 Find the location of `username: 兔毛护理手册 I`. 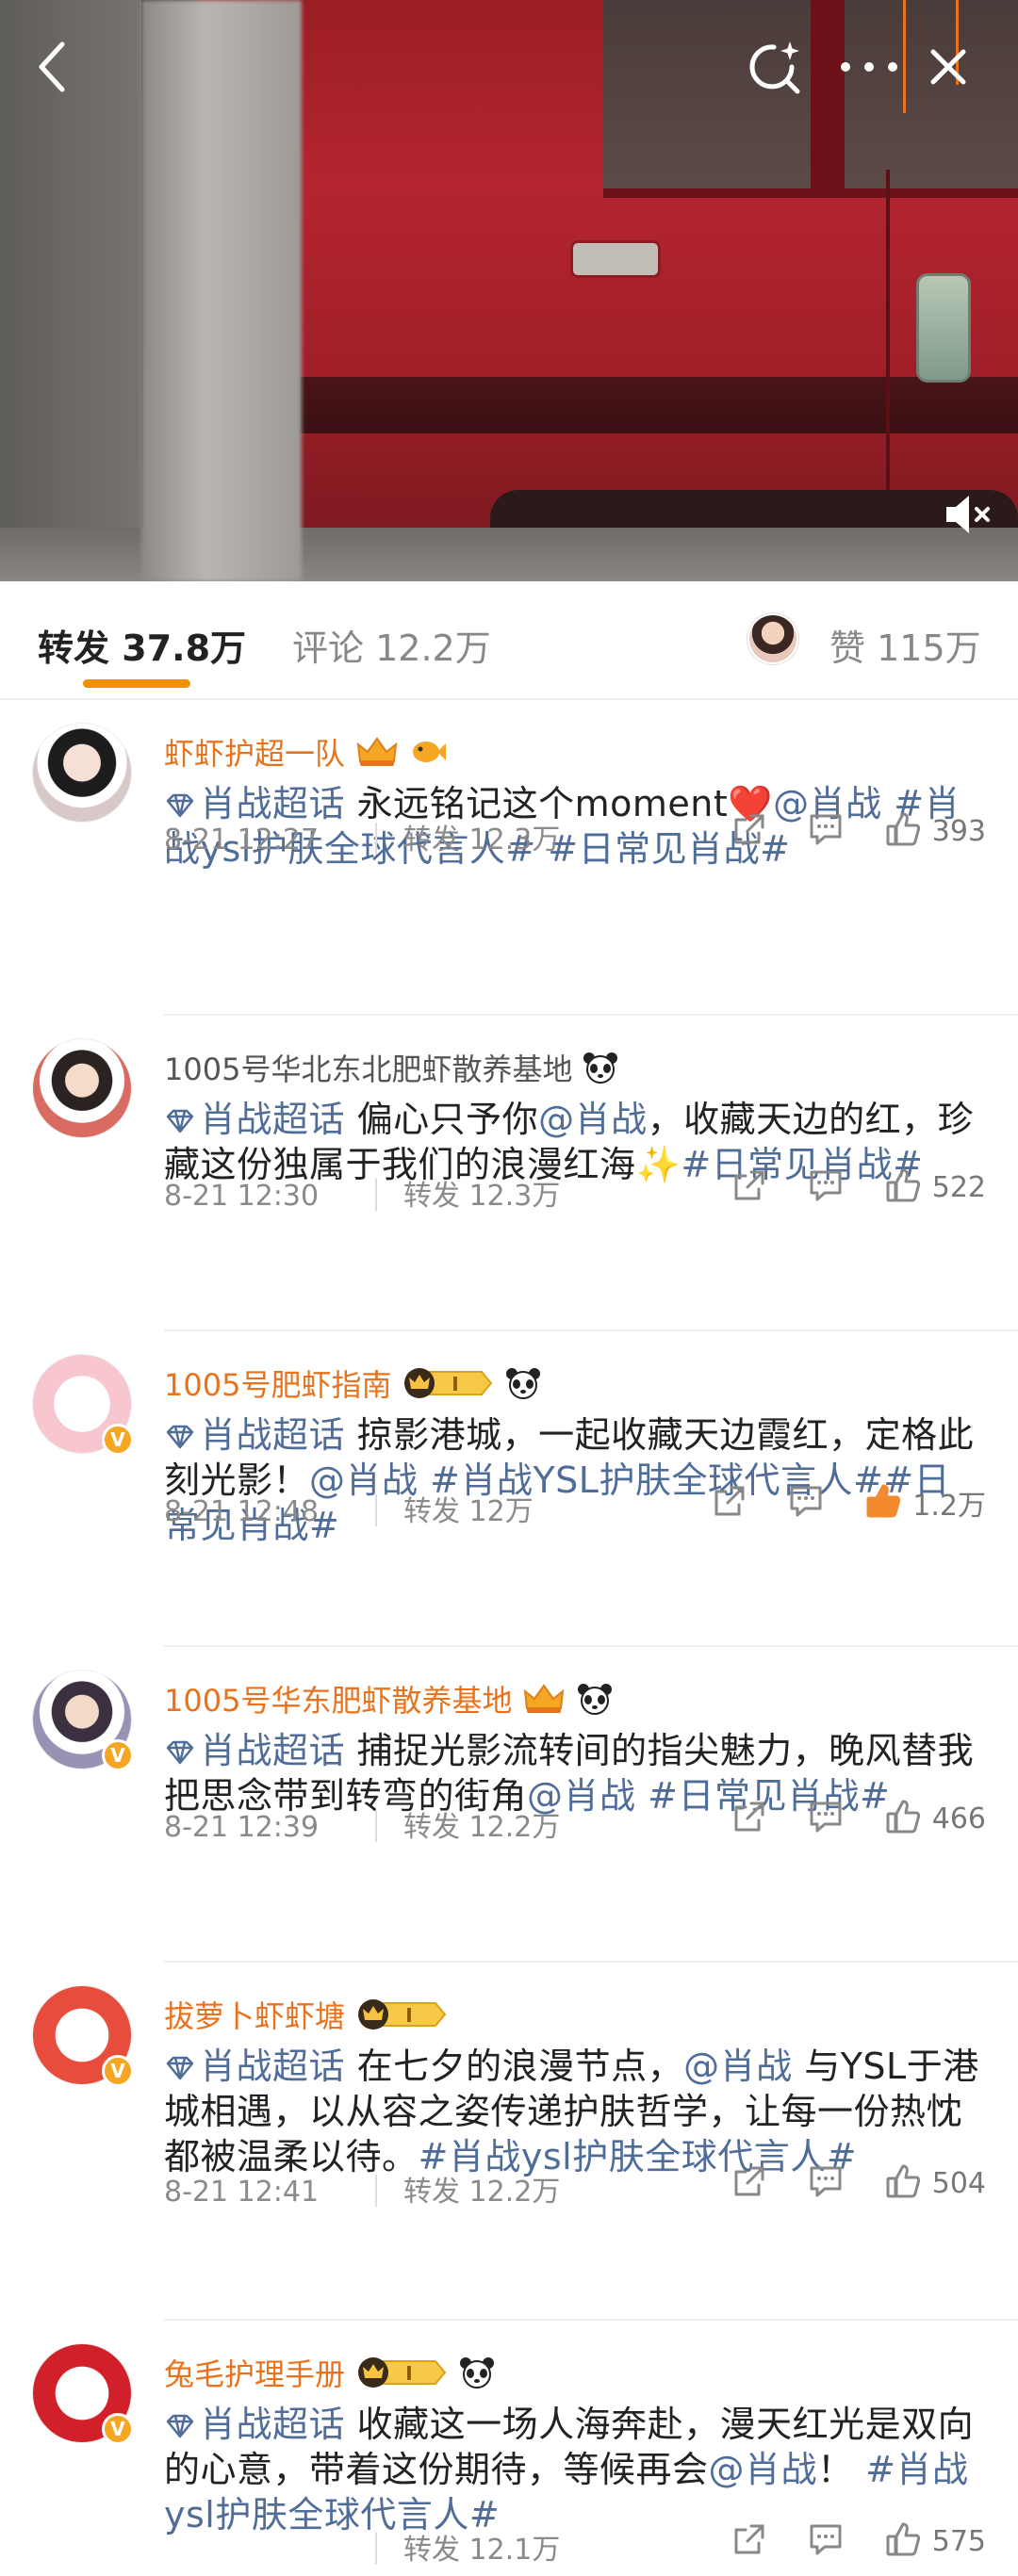

username: 兔毛护理手册 I is located at coordinates (330, 2374).